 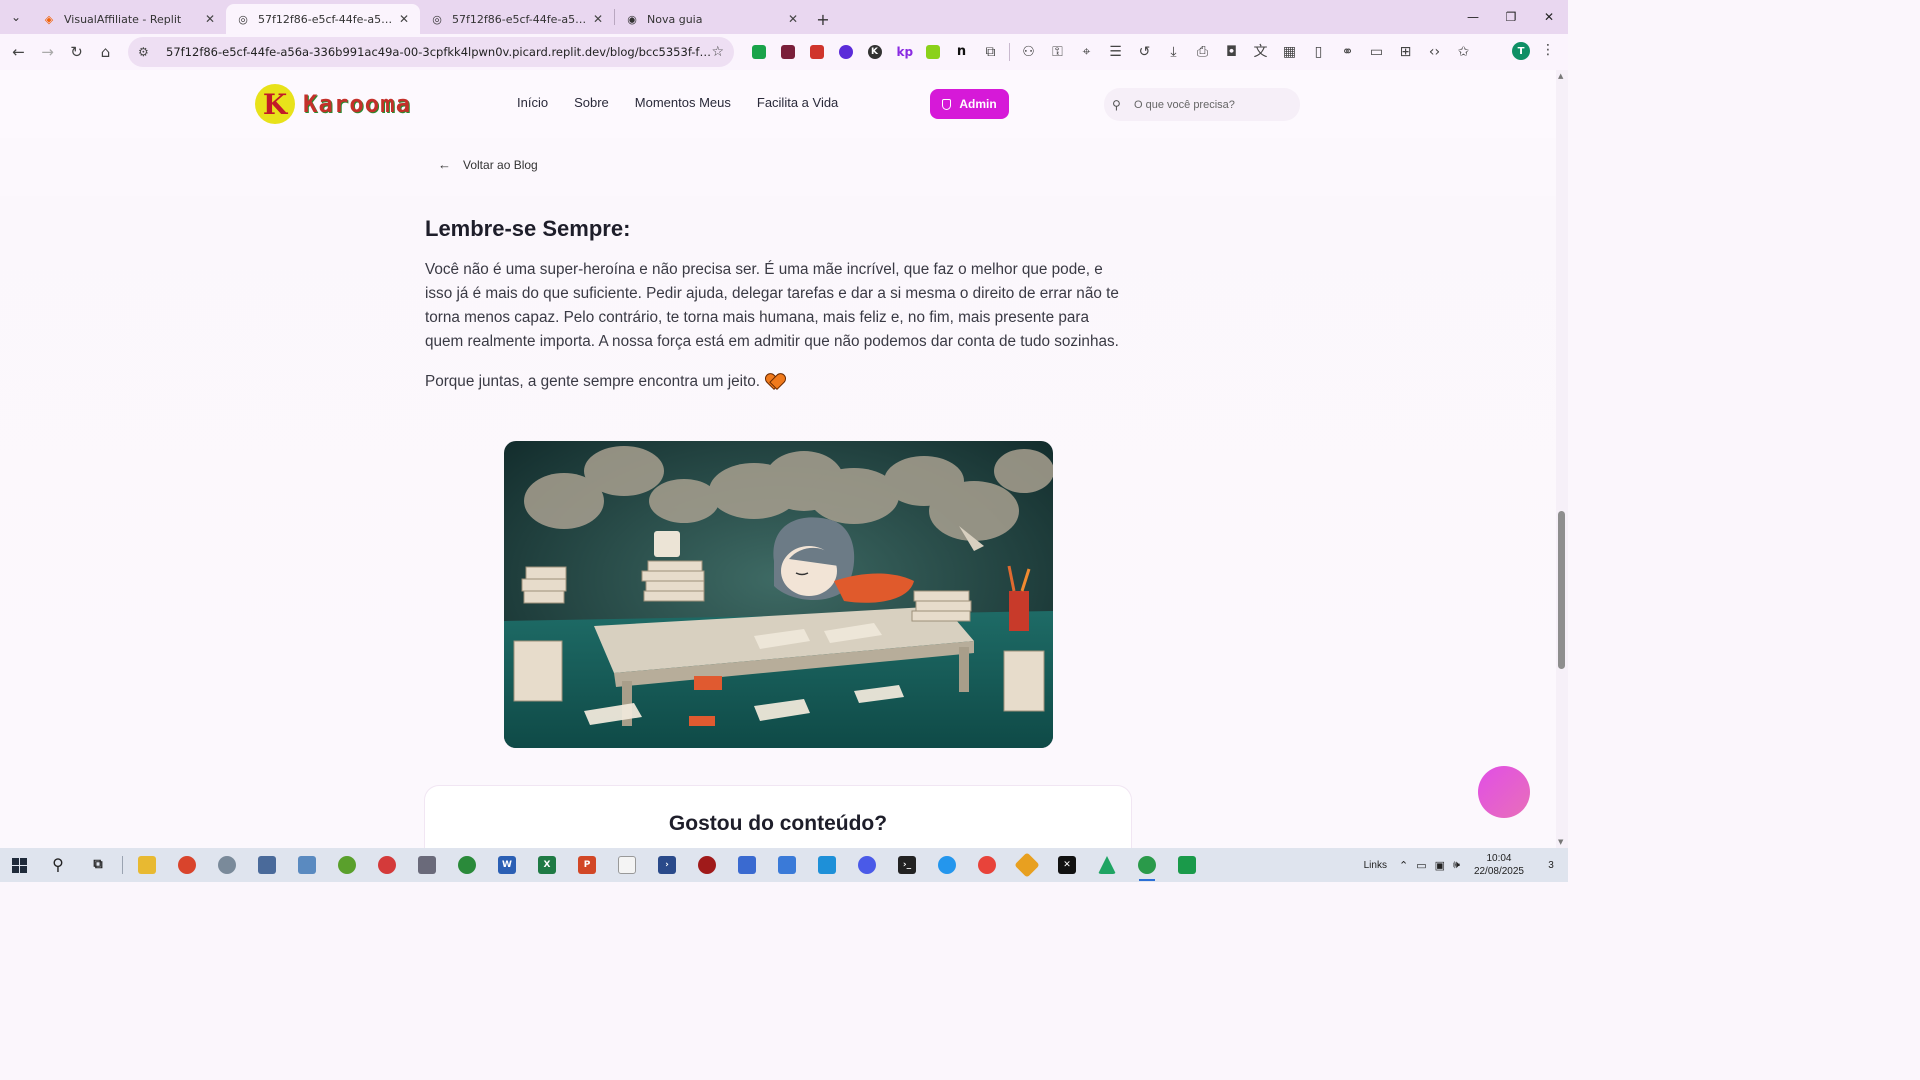 What do you see at coordinates (1421, 865) in the screenshot?
I see `battery-icon: ▭` at bounding box center [1421, 865].